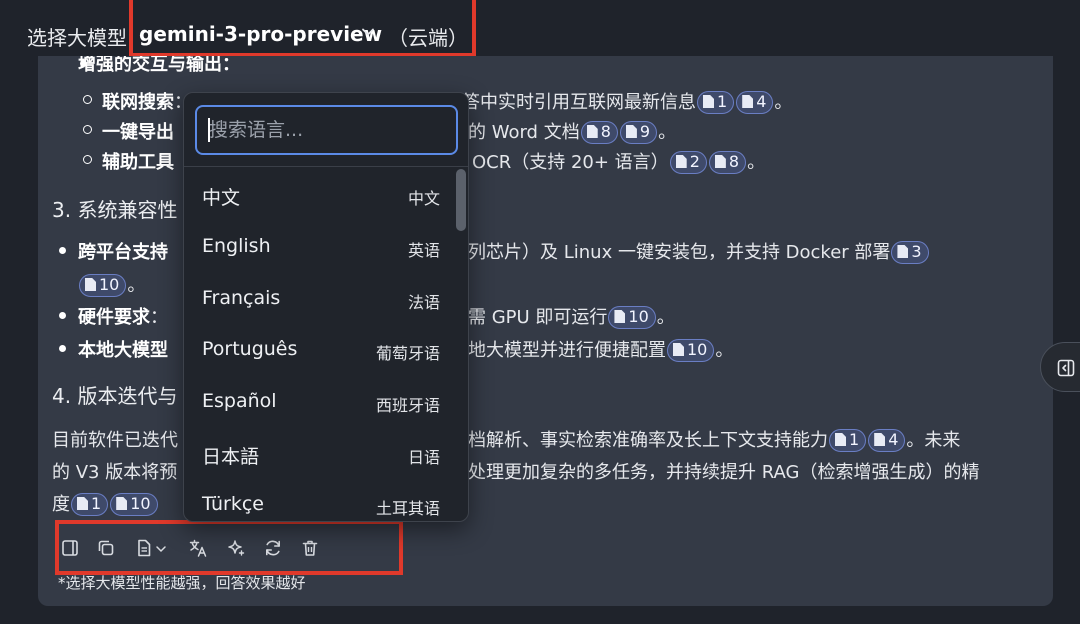 The height and width of the screenshot is (624, 1080). What do you see at coordinates (144, 548) in the screenshot?
I see `document-icon` at bounding box center [144, 548].